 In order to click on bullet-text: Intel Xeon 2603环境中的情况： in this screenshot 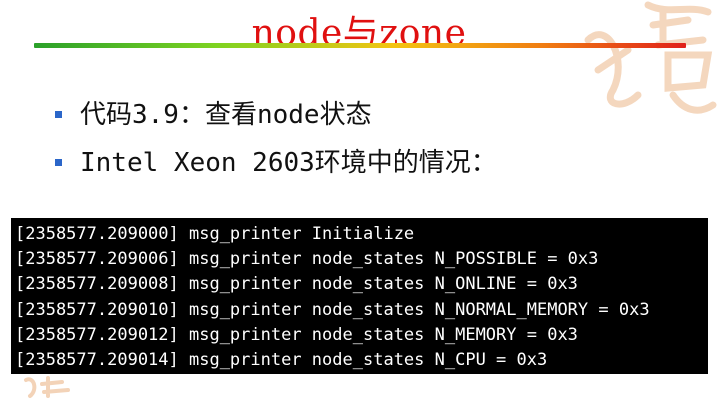, I will do `click(288, 162)`.